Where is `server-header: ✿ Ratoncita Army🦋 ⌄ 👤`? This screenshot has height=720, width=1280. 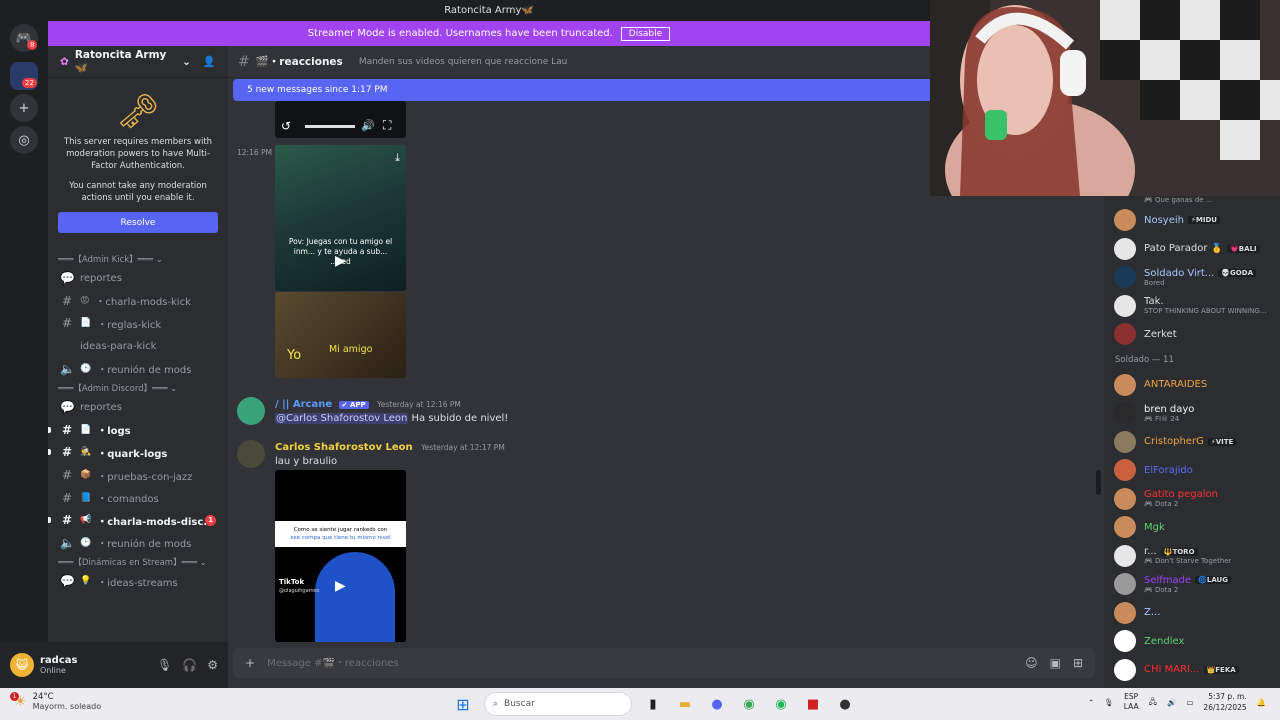
server-header: ✿ Ratoncita Army🦋 ⌄ 👤 is located at coordinates (138, 62).